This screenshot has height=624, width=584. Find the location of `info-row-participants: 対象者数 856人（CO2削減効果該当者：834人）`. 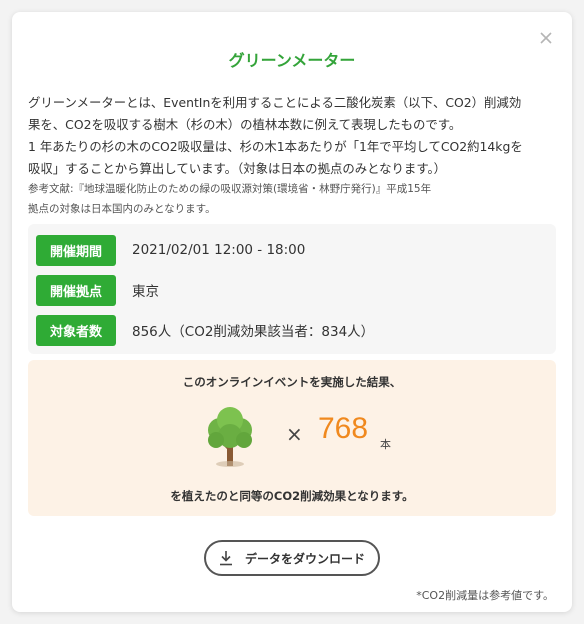

info-row-participants: 対象者数 856人（CO2削減効果該当者：834人） is located at coordinates (205, 330).